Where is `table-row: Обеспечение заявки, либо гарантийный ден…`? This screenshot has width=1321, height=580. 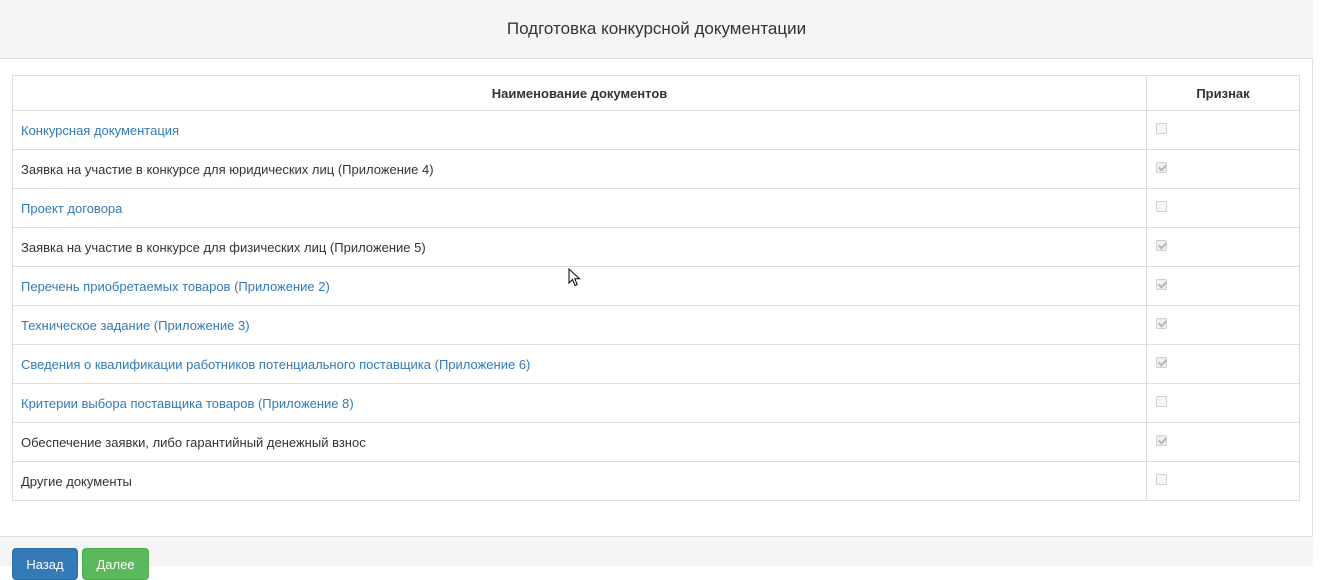 table-row: Обеспечение заявки, либо гарантийный ден… is located at coordinates (656, 442).